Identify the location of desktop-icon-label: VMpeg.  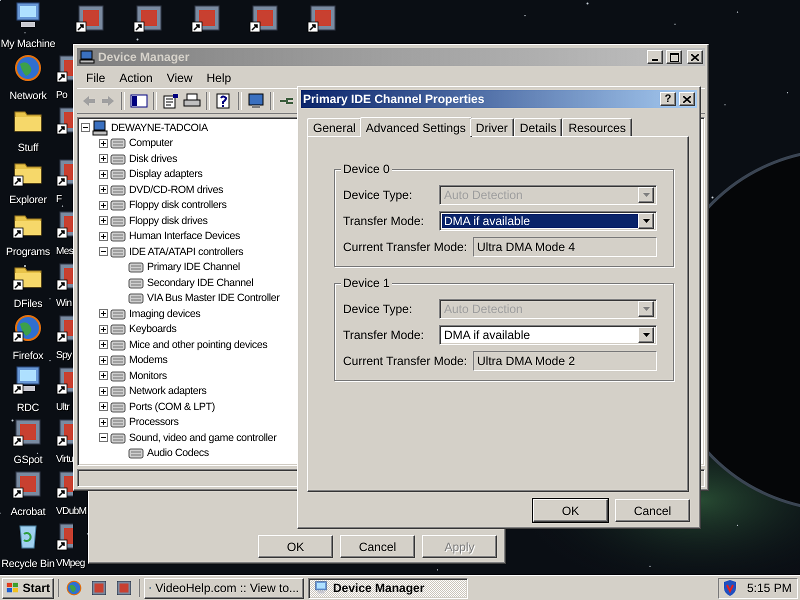
(70, 563).